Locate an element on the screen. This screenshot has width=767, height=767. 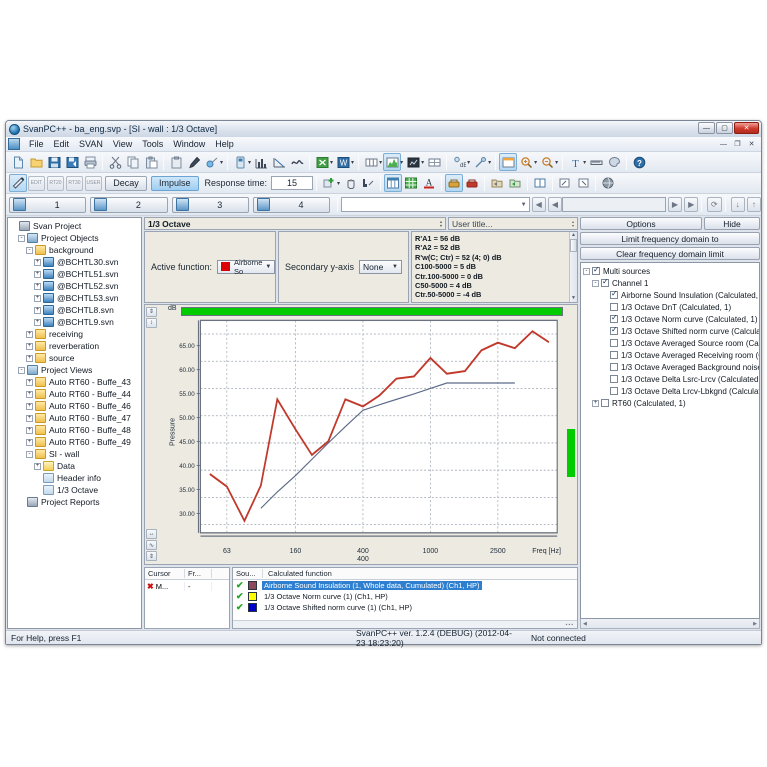
function-col-header: Calculated function is located at coordinates (297, 573).